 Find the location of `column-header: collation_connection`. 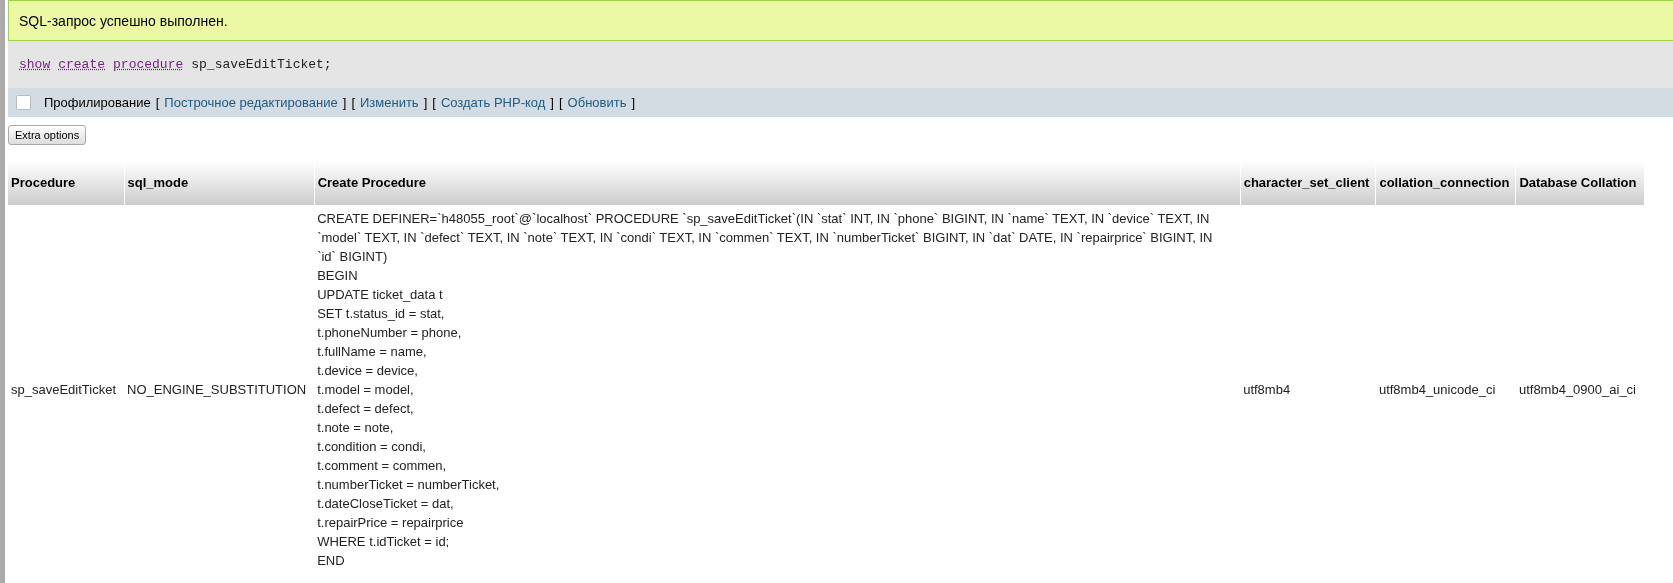

column-header: collation_connection is located at coordinates (1445, 183).